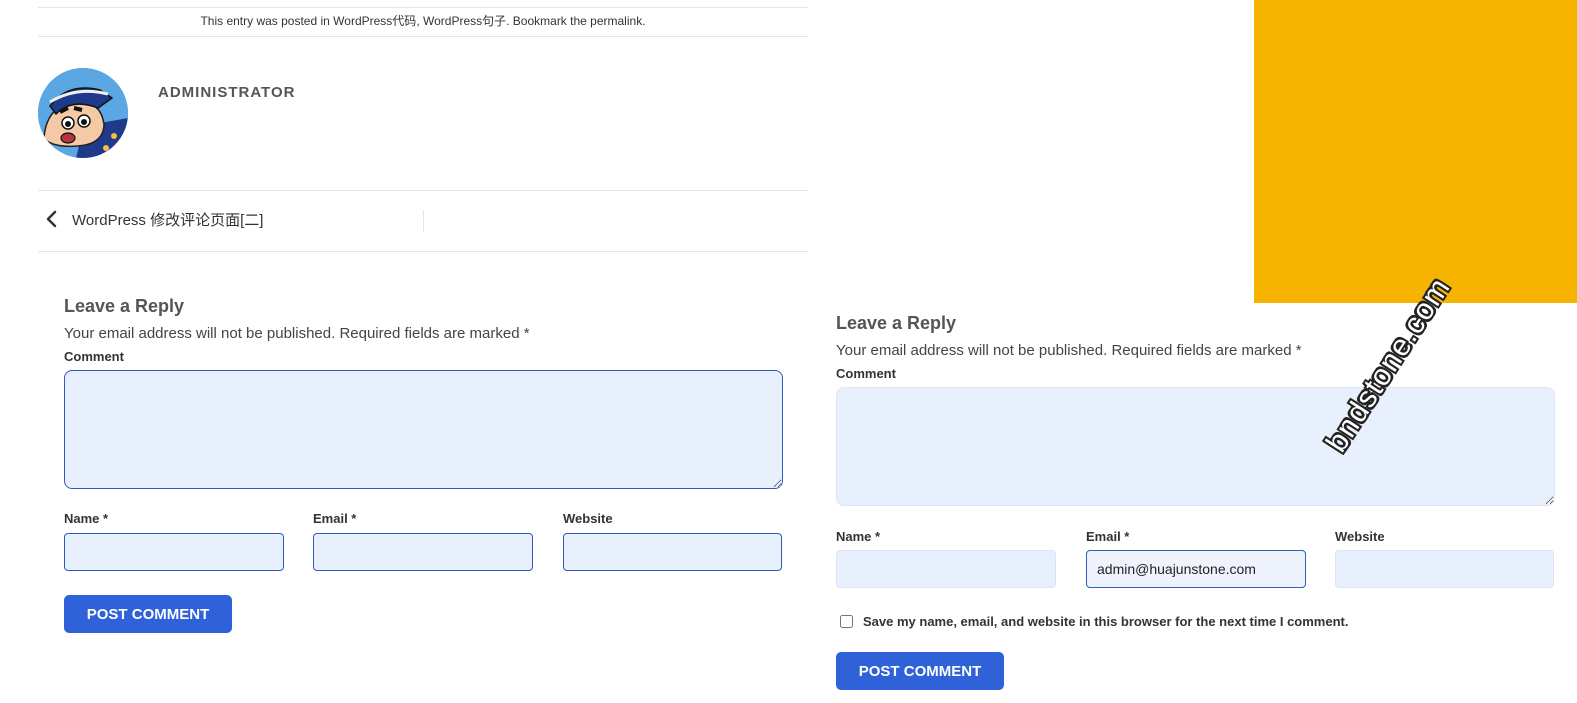  I want to click on category-link-code: WordPress代码, so click(374, 21).